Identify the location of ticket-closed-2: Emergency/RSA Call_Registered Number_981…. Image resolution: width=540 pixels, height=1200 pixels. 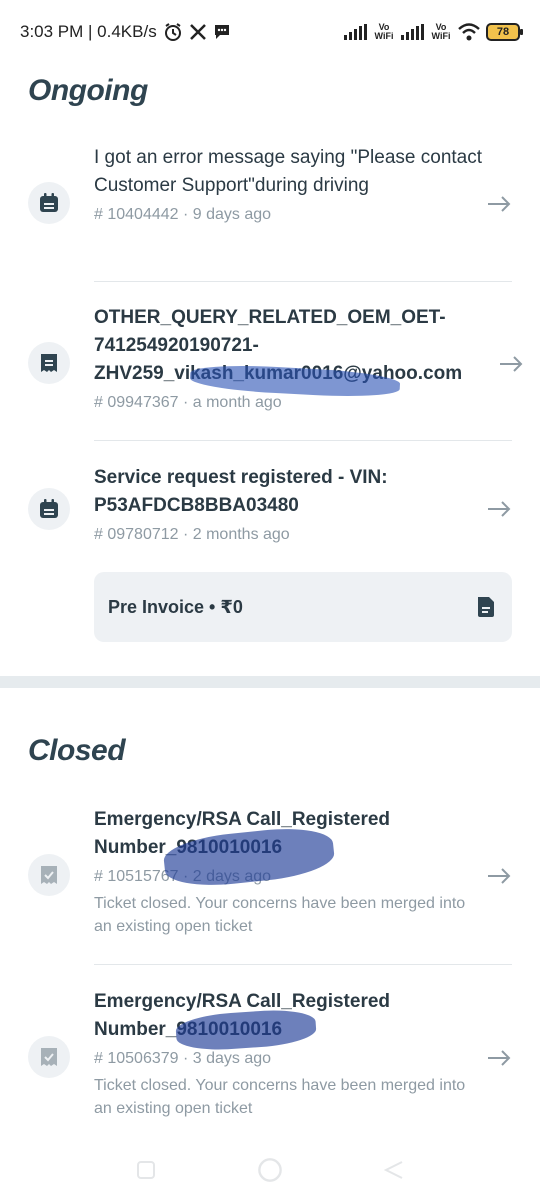
(270, 1058).